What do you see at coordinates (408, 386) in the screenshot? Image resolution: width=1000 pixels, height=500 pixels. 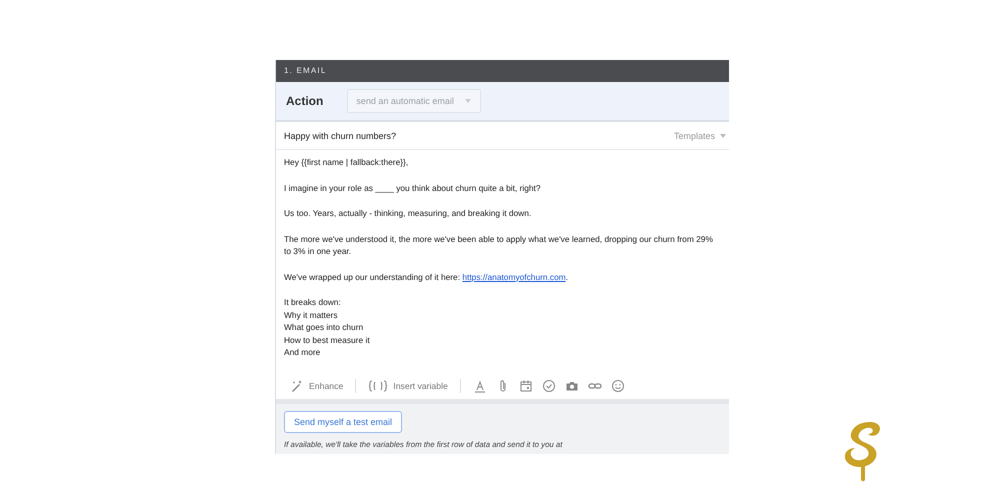 I see `insert-variable-button: Insert variable` at bounding box center [408, 386].